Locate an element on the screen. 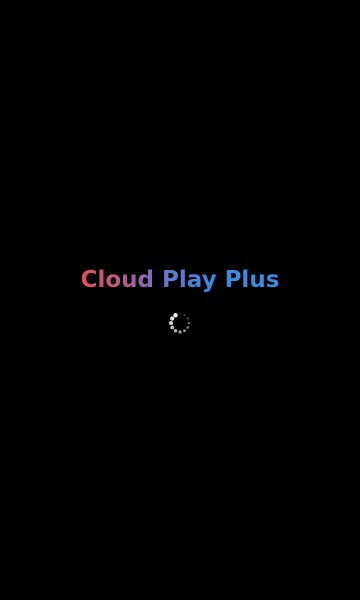 This screenshot has width=360, height=600. spinner-icon is located at coordinates (180, 323).